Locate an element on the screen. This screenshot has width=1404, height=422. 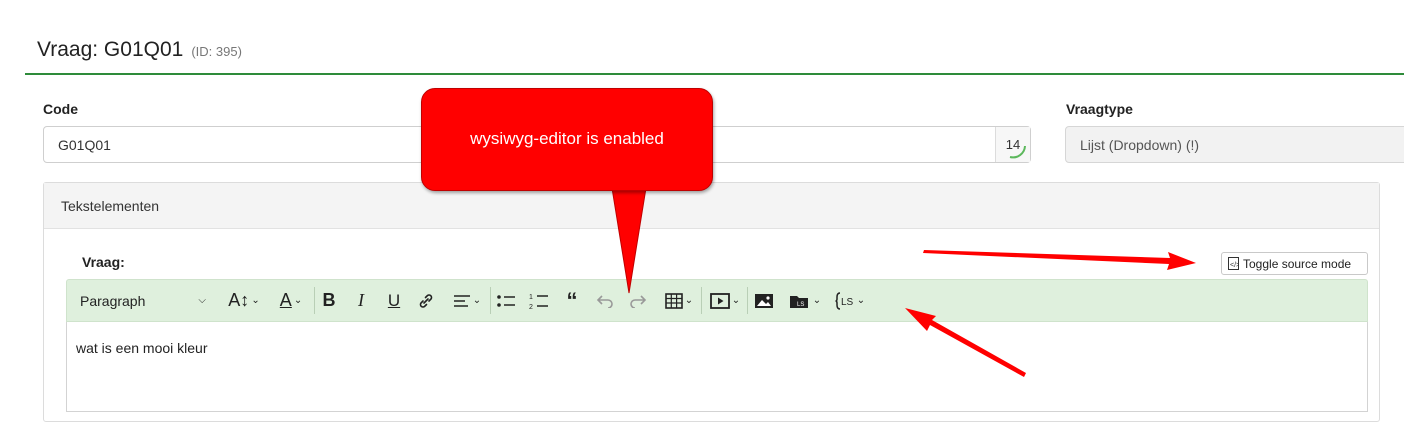
image-icon is located at coordinates (764, 300).